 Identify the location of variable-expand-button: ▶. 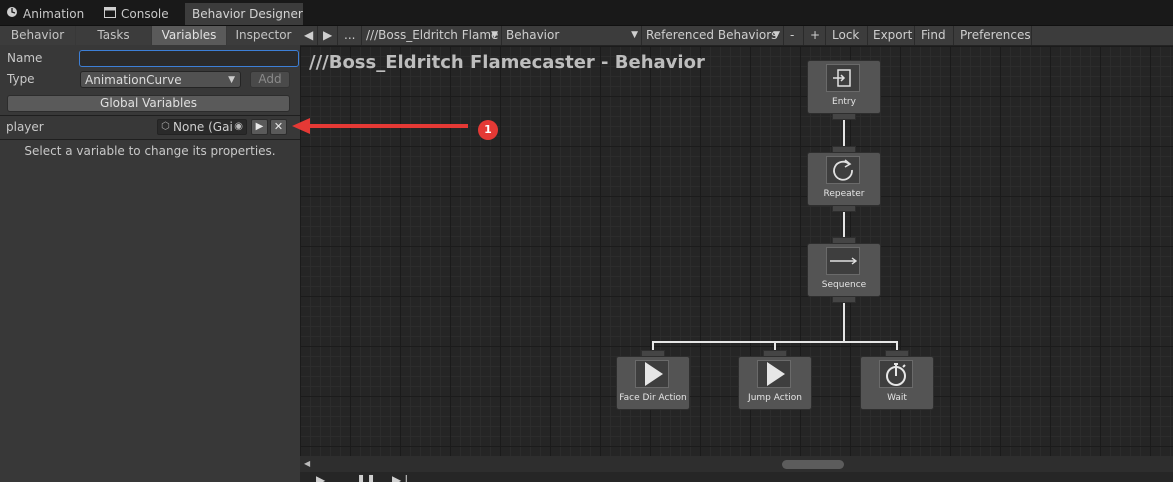
(259, 127).